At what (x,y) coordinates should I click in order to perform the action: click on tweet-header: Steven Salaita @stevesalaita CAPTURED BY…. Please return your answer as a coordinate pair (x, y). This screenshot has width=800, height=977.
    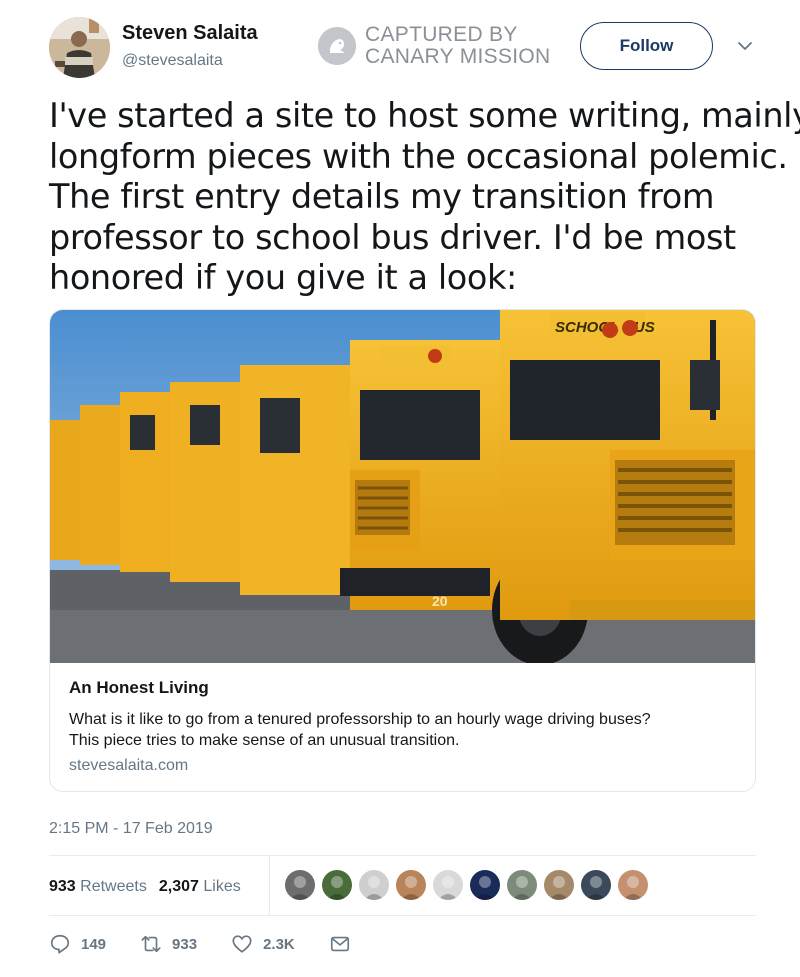
    Looking at the image, I should click on (400, 45).